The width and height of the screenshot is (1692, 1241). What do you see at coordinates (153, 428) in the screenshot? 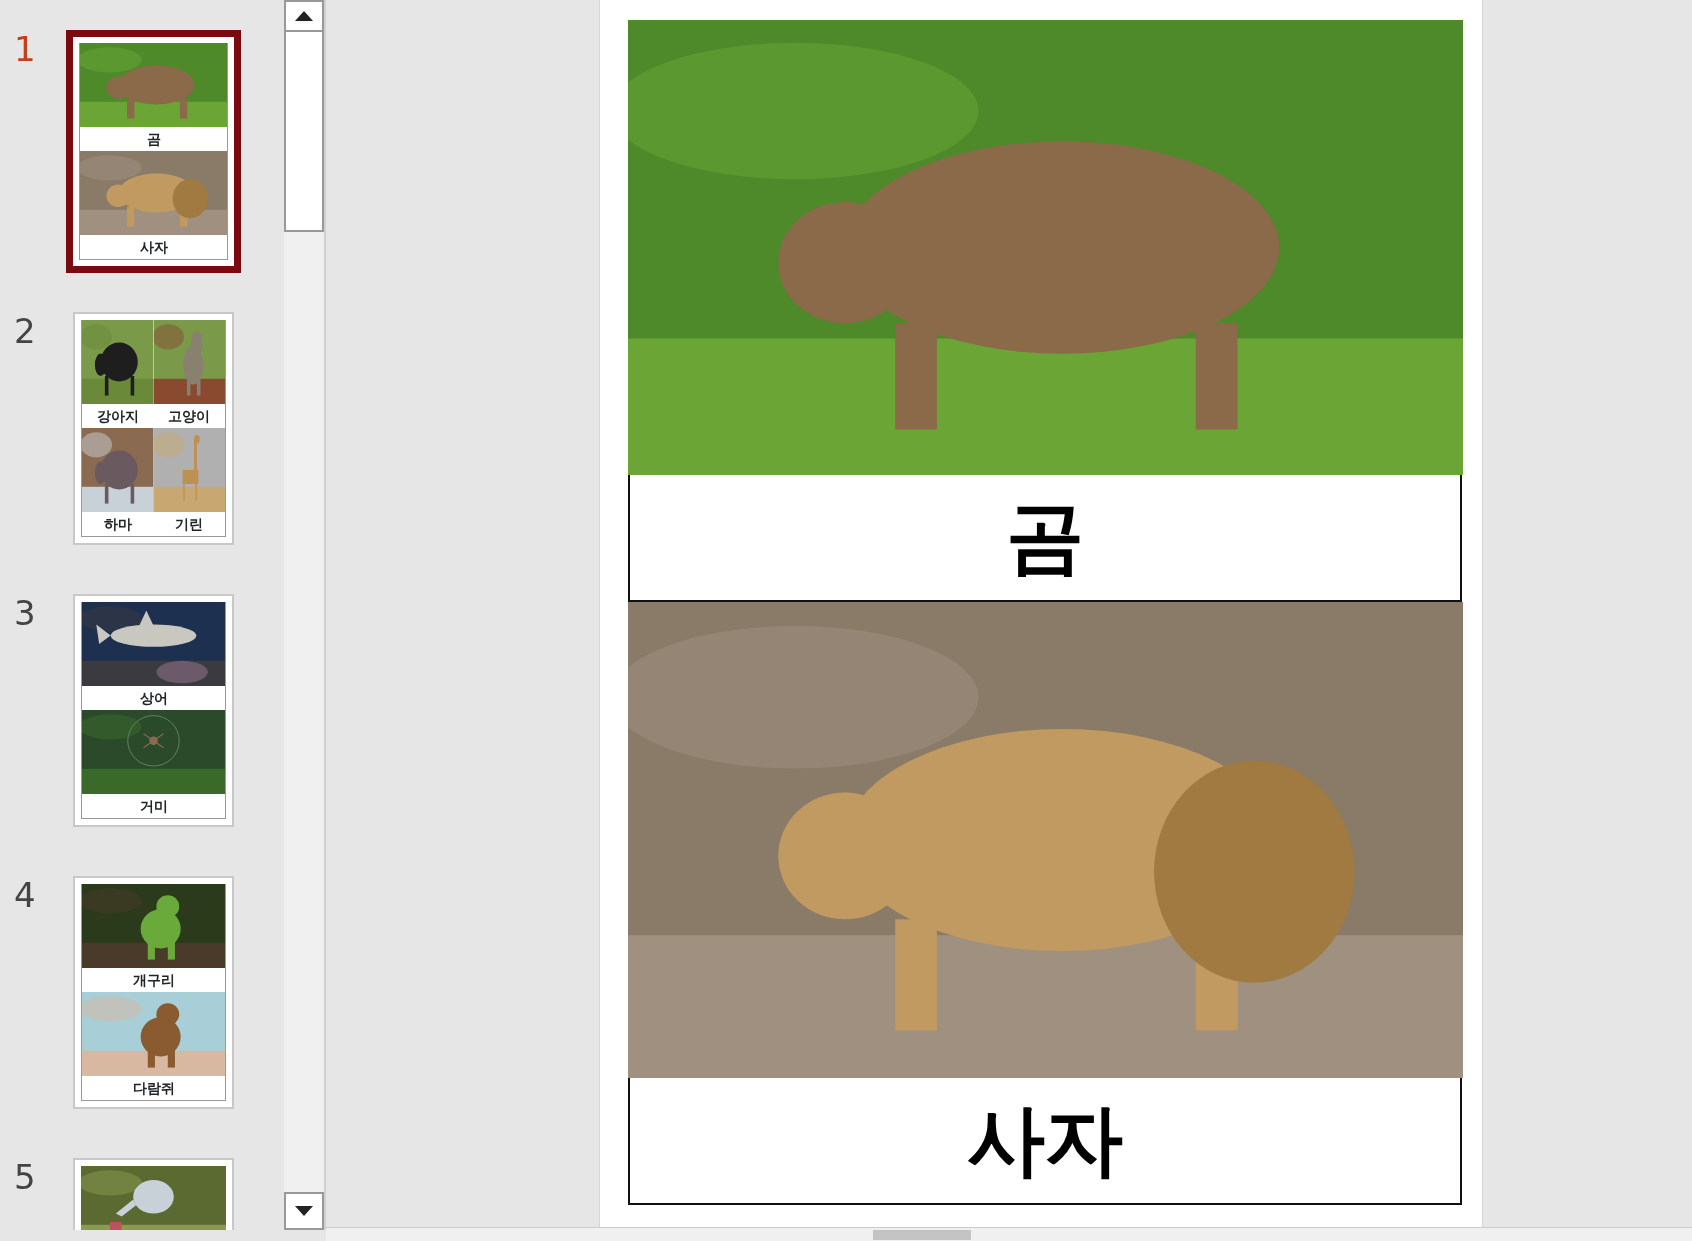
I see `slide-thumbnail: 강아지 고양이 하마 기린` at bounding box center [153, 428].